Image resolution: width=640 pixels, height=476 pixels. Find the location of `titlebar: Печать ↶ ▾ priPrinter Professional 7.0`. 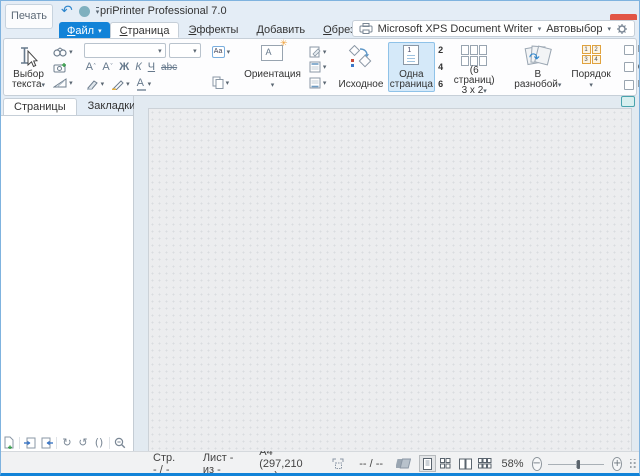

titlebar: Печать ↶ ▾ priPrinter Professional 7.0 is located at coordinates (320, 15).